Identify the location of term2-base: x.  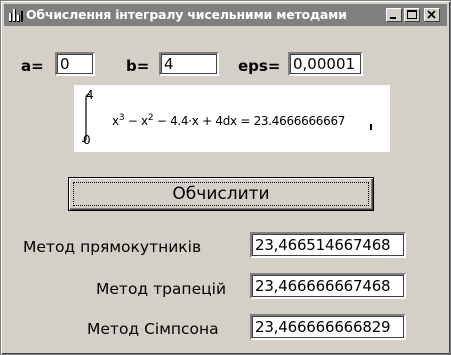
(144, 121).